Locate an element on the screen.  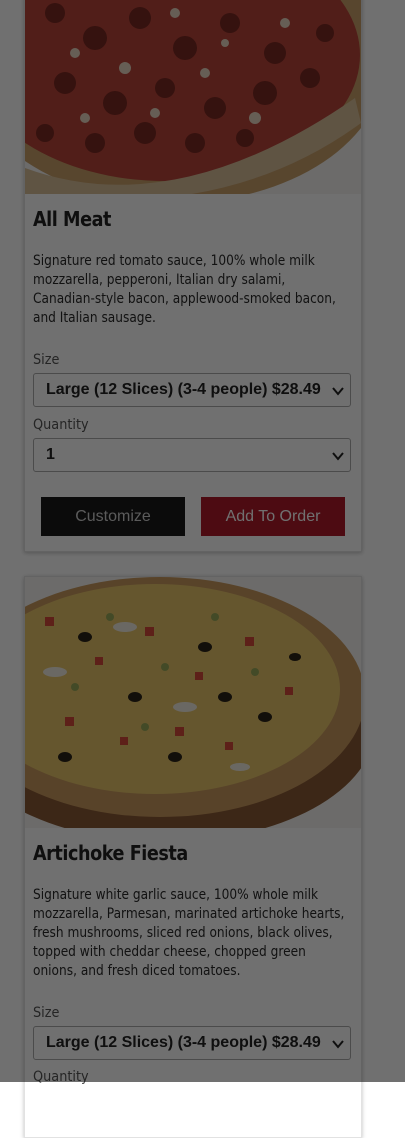
product-title: Artichoke Fiesta is located at coordinates (110, 853).